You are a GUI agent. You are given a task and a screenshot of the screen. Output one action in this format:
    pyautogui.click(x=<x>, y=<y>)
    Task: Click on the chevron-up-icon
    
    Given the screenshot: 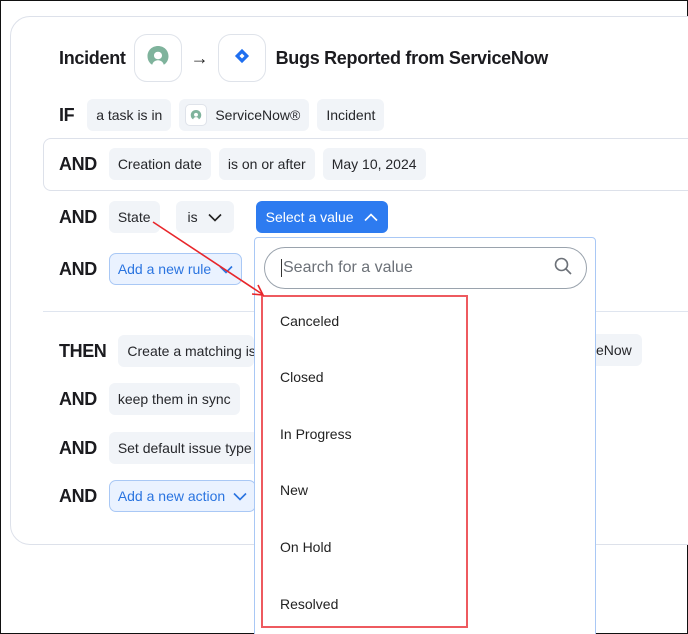 What is the action you would take?
    pyautogui.click(x=371, y=217)
    